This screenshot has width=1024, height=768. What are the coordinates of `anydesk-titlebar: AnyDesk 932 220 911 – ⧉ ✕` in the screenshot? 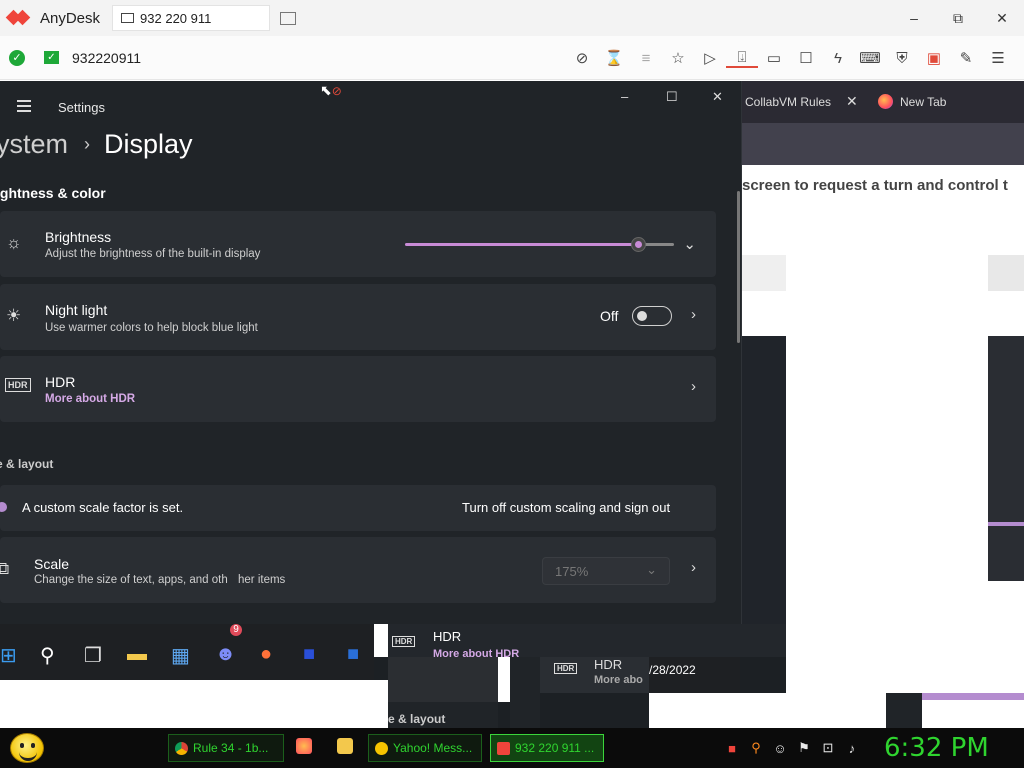 It's located at (512, 18).